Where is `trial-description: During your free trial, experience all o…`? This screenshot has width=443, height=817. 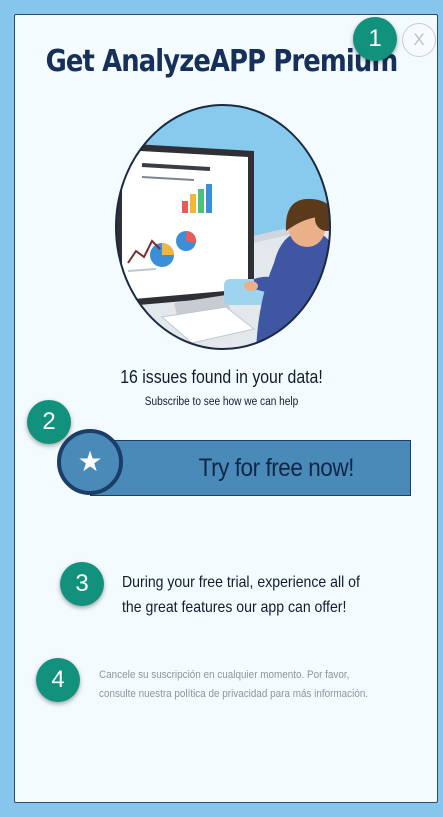 trial-description: During your free trial, experience all o… is located at coordinates (272, 595).